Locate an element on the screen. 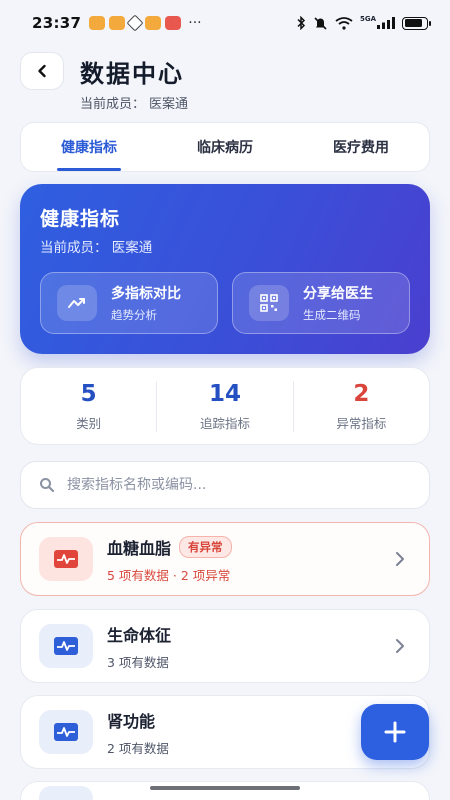  tab-clinical-records: 临床病历 is located at coordinates (225, 147).